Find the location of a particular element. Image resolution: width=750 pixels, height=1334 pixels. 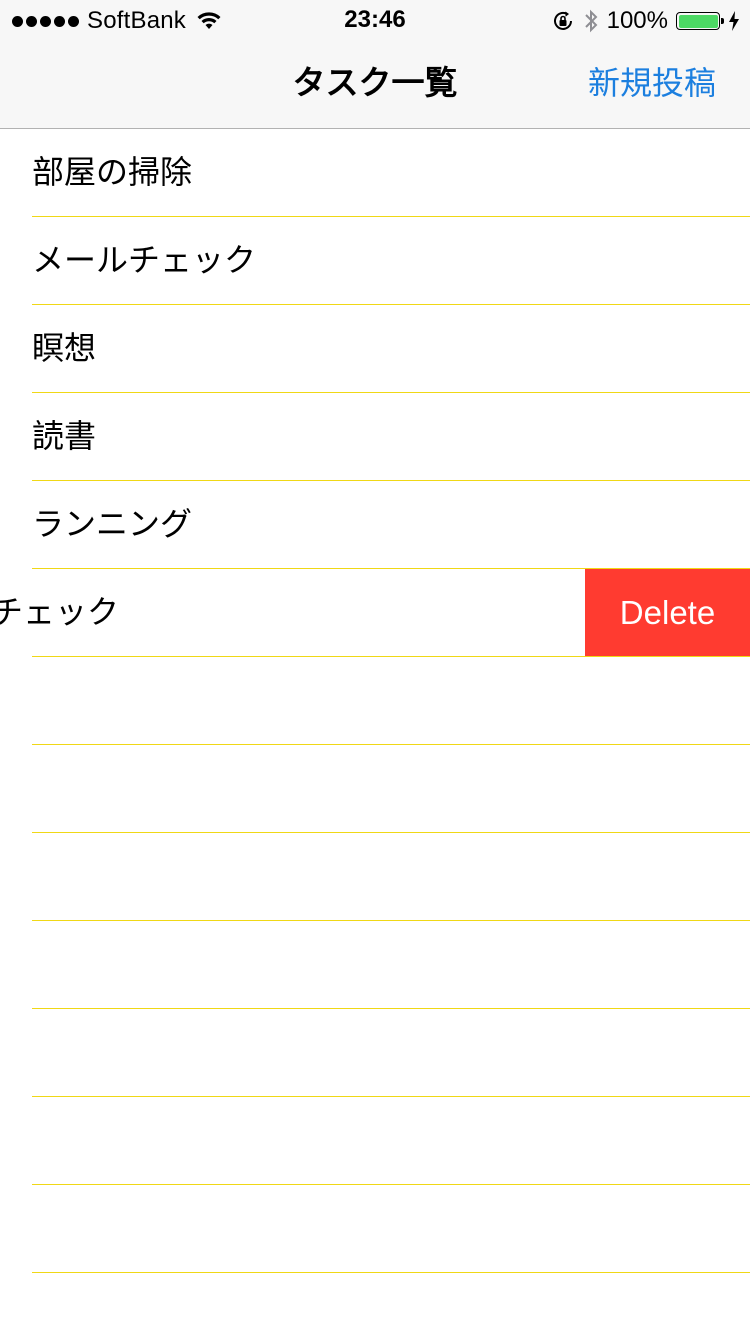

task-row: 読書 is located at coordinates (375, 437).